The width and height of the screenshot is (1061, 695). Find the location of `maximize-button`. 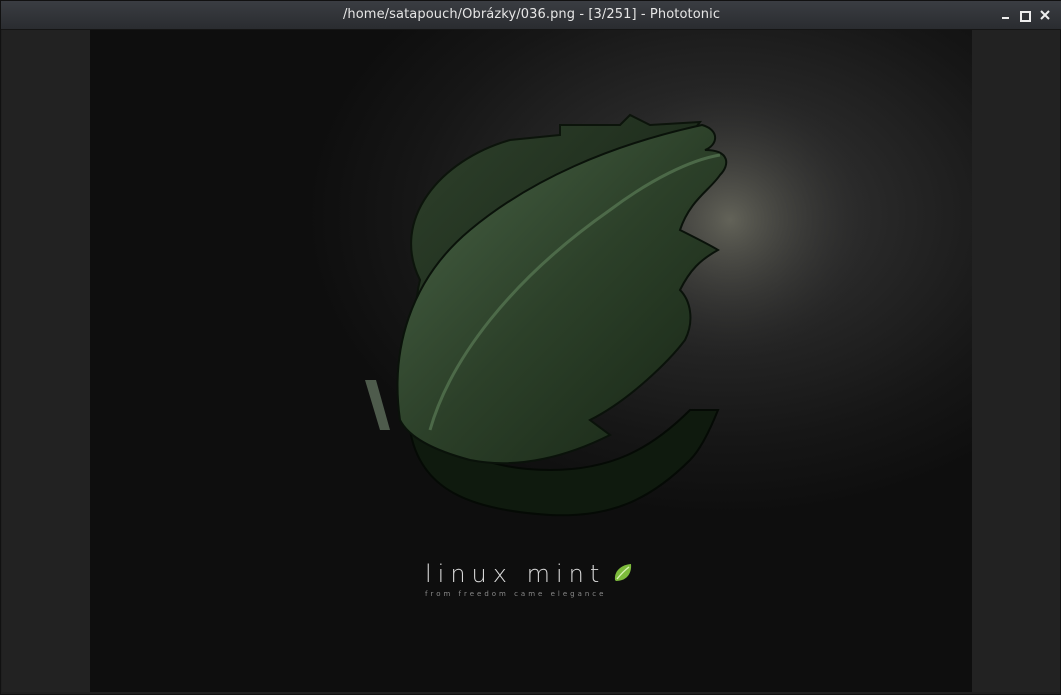

maximize-button is located at coordinates (1025, 15).